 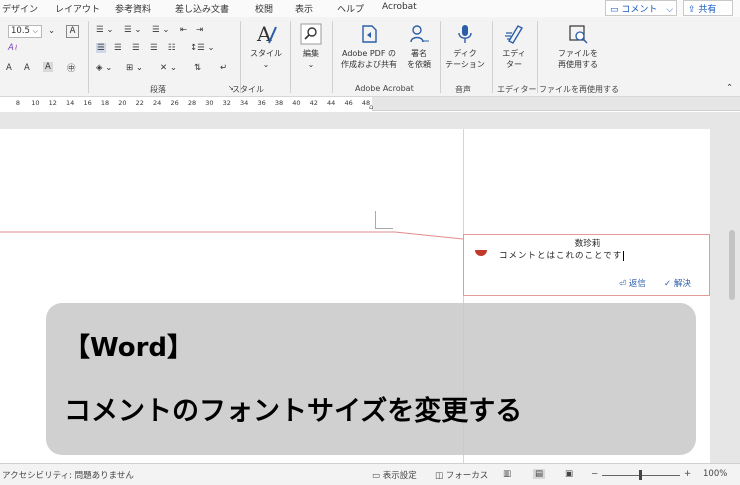 What do you see at coordinates (51, 31) in the screenshot?
I see `more-icon: ⌄` at bounding box center [51, 31].